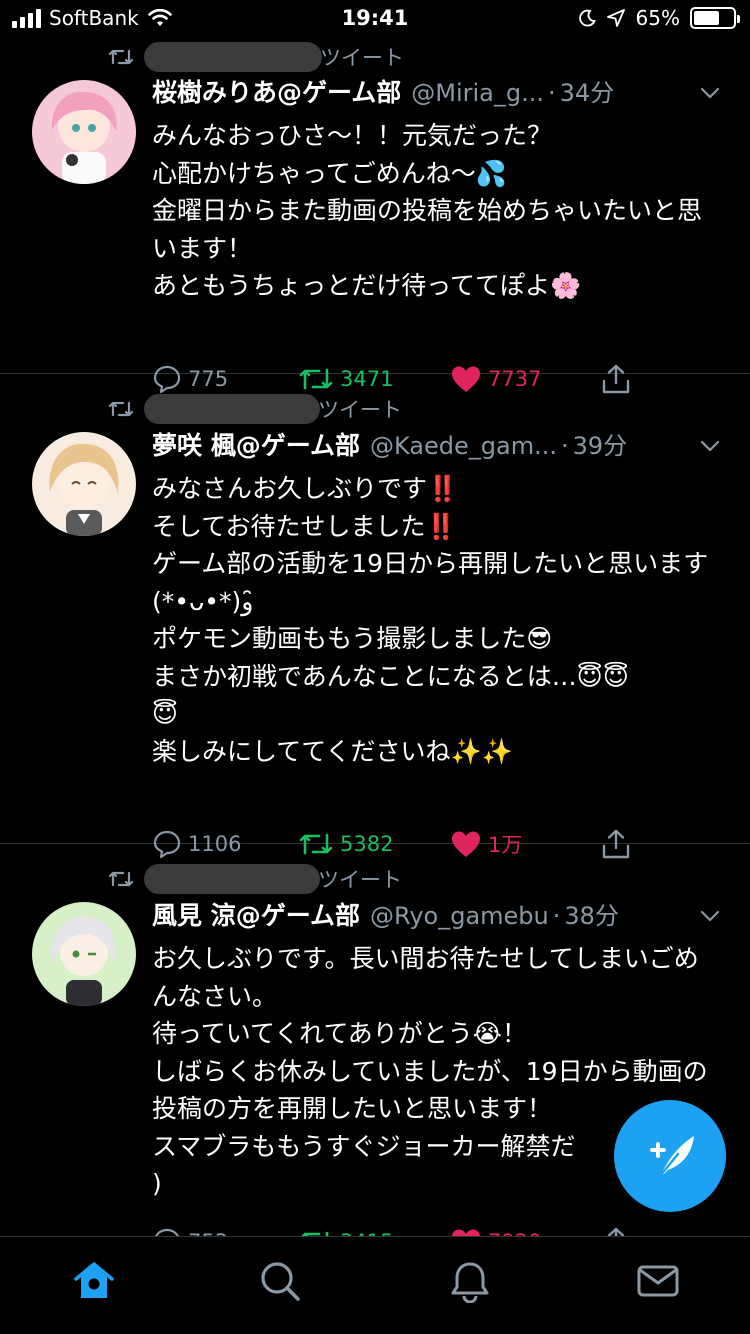  I want to click on display-name: 桜樹みりあ@ゲーム部, so click(276, 91).